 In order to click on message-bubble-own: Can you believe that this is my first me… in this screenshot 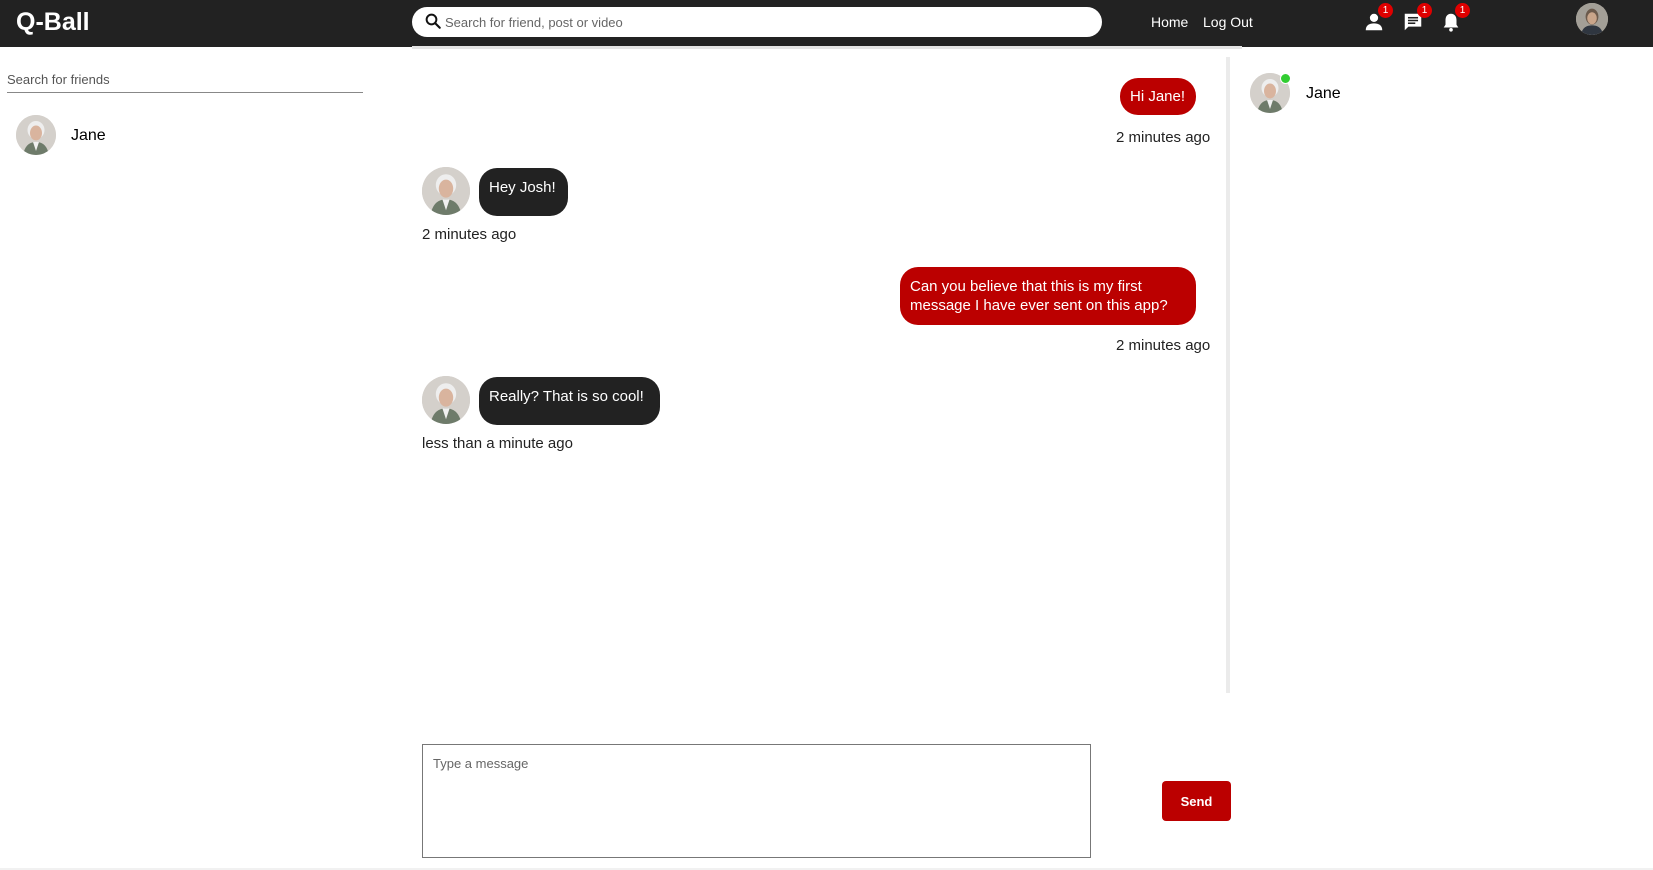, I will do `click(1048, 296)`.